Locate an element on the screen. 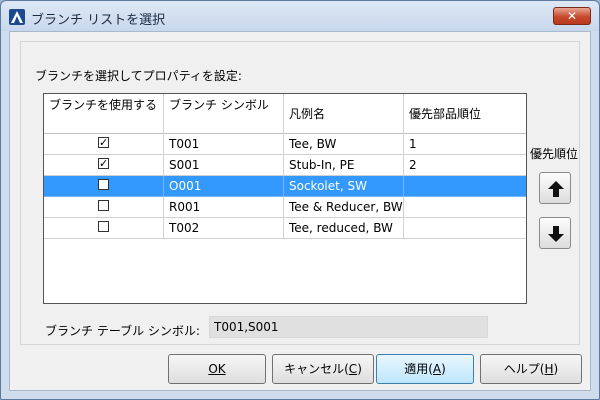 This screenshot has width=600, height=400. table-row: ✓ T001 Tee, BW 1 is located at coordinates (285, 144).